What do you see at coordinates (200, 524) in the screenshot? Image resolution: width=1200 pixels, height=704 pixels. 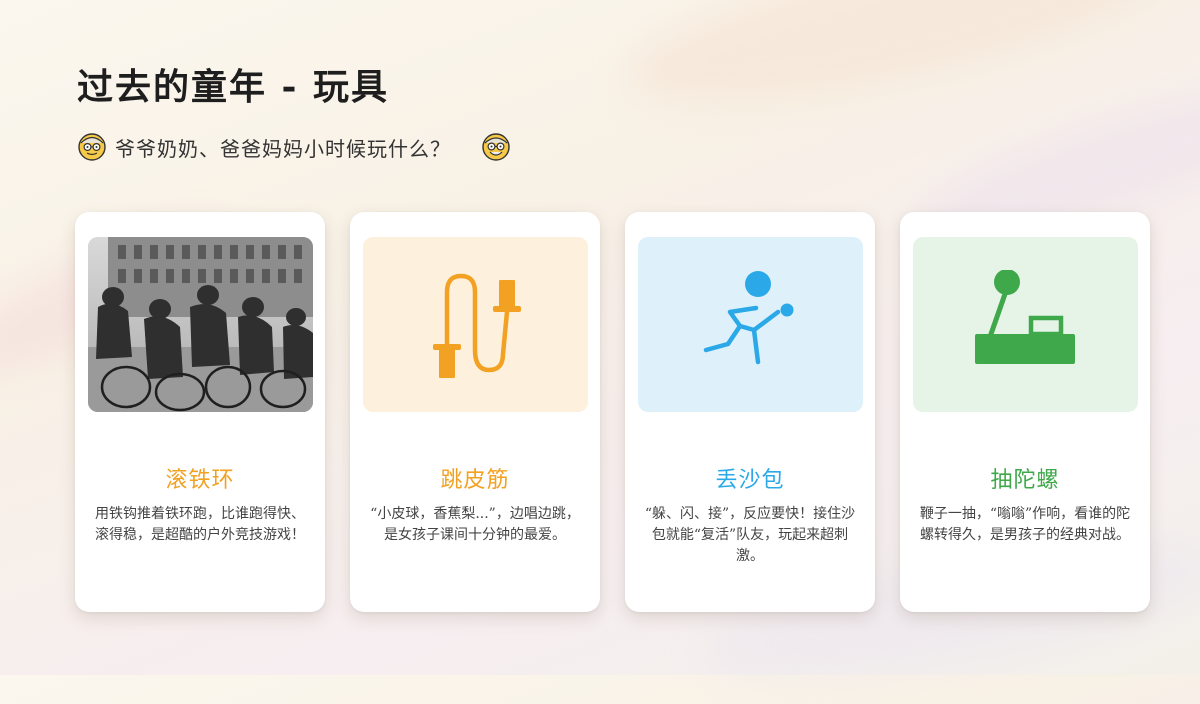 I see `card-description: 用铁钩推着铁环跑，比谁跑得快、滚得稳，是超酷的户外竞技游戏！` at bounding box center [200, 524].